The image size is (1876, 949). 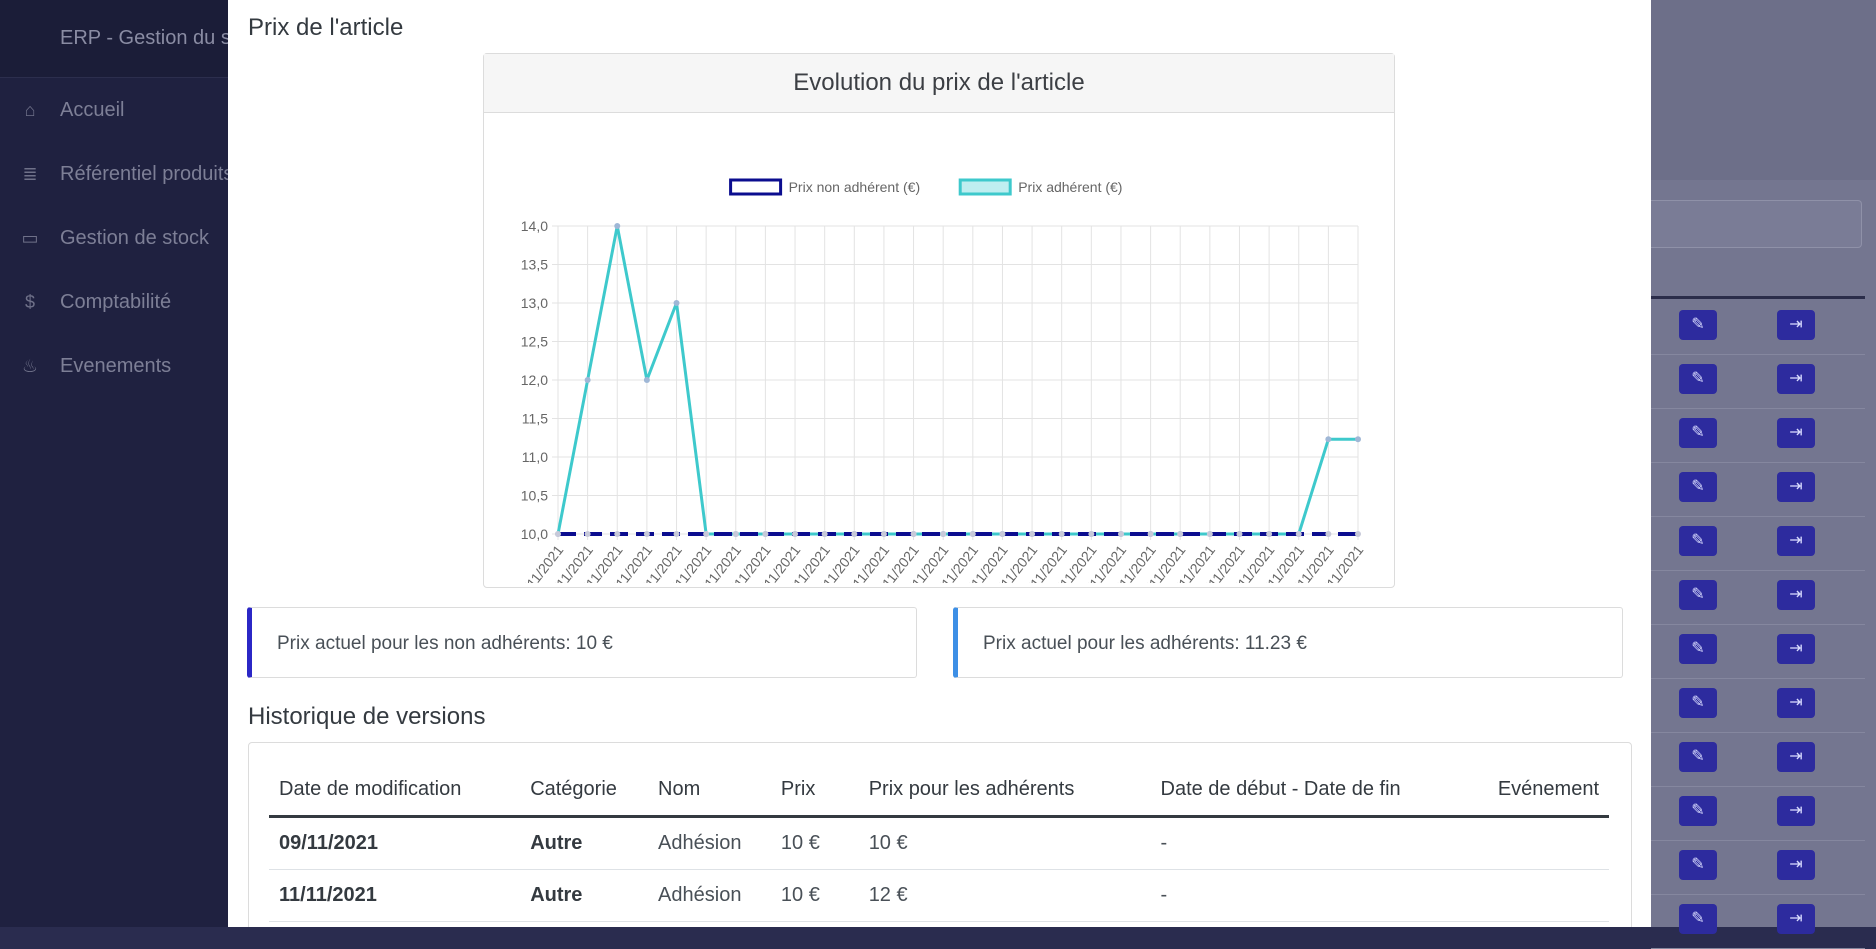 I want to click on column-header: Evénement, so click(x=1548, y=790).